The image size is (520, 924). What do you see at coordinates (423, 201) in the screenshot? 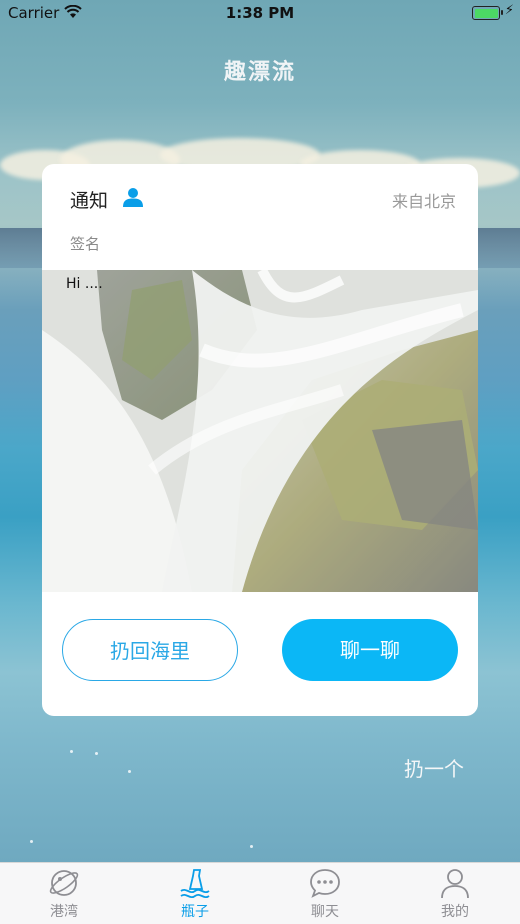
I see `location-label: 来自北京` at bounding box center [423, 201].